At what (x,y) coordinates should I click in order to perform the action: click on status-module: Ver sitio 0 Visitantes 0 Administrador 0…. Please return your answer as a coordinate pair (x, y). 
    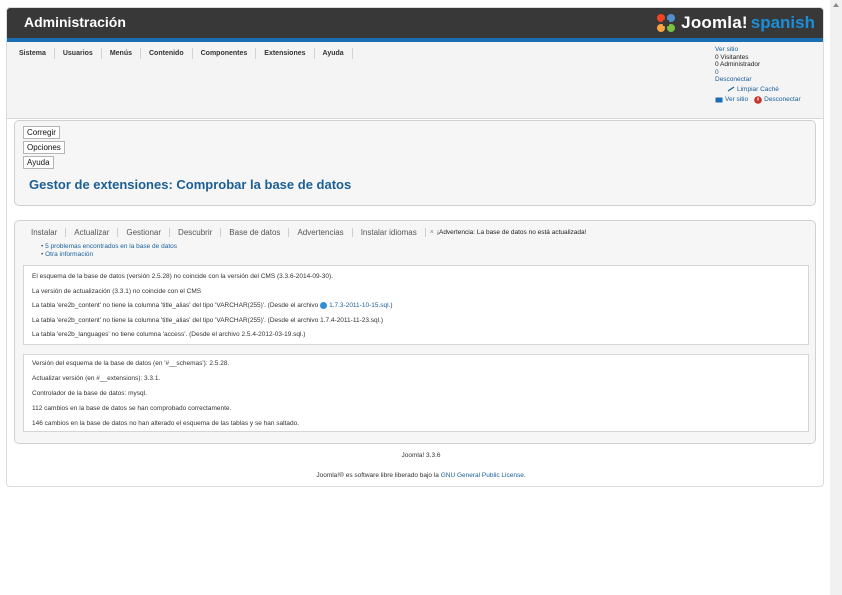
    Looking at the image, I should click on (769, 75).